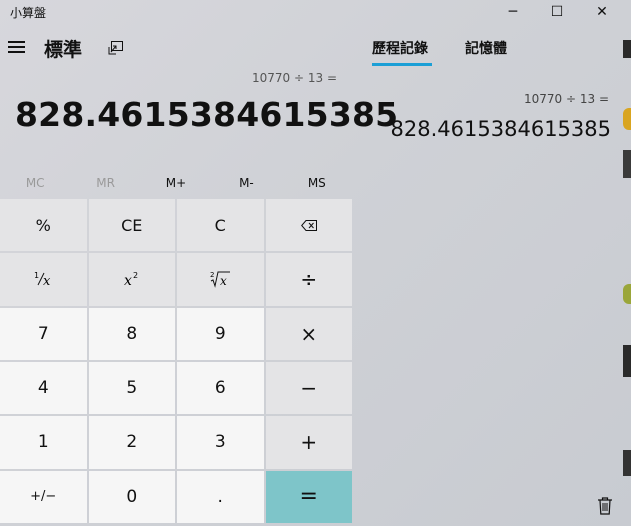  Describe the element at coordinates (513, 12) in the screenshot. I see `minimize-button: ─` at that location.